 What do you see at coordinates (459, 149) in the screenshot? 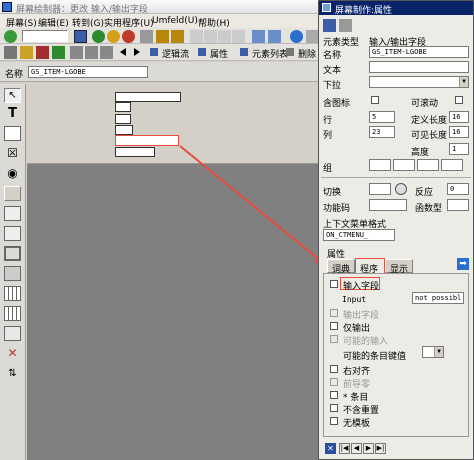
I see `height-field: 1` at bounding box center [459, 149].